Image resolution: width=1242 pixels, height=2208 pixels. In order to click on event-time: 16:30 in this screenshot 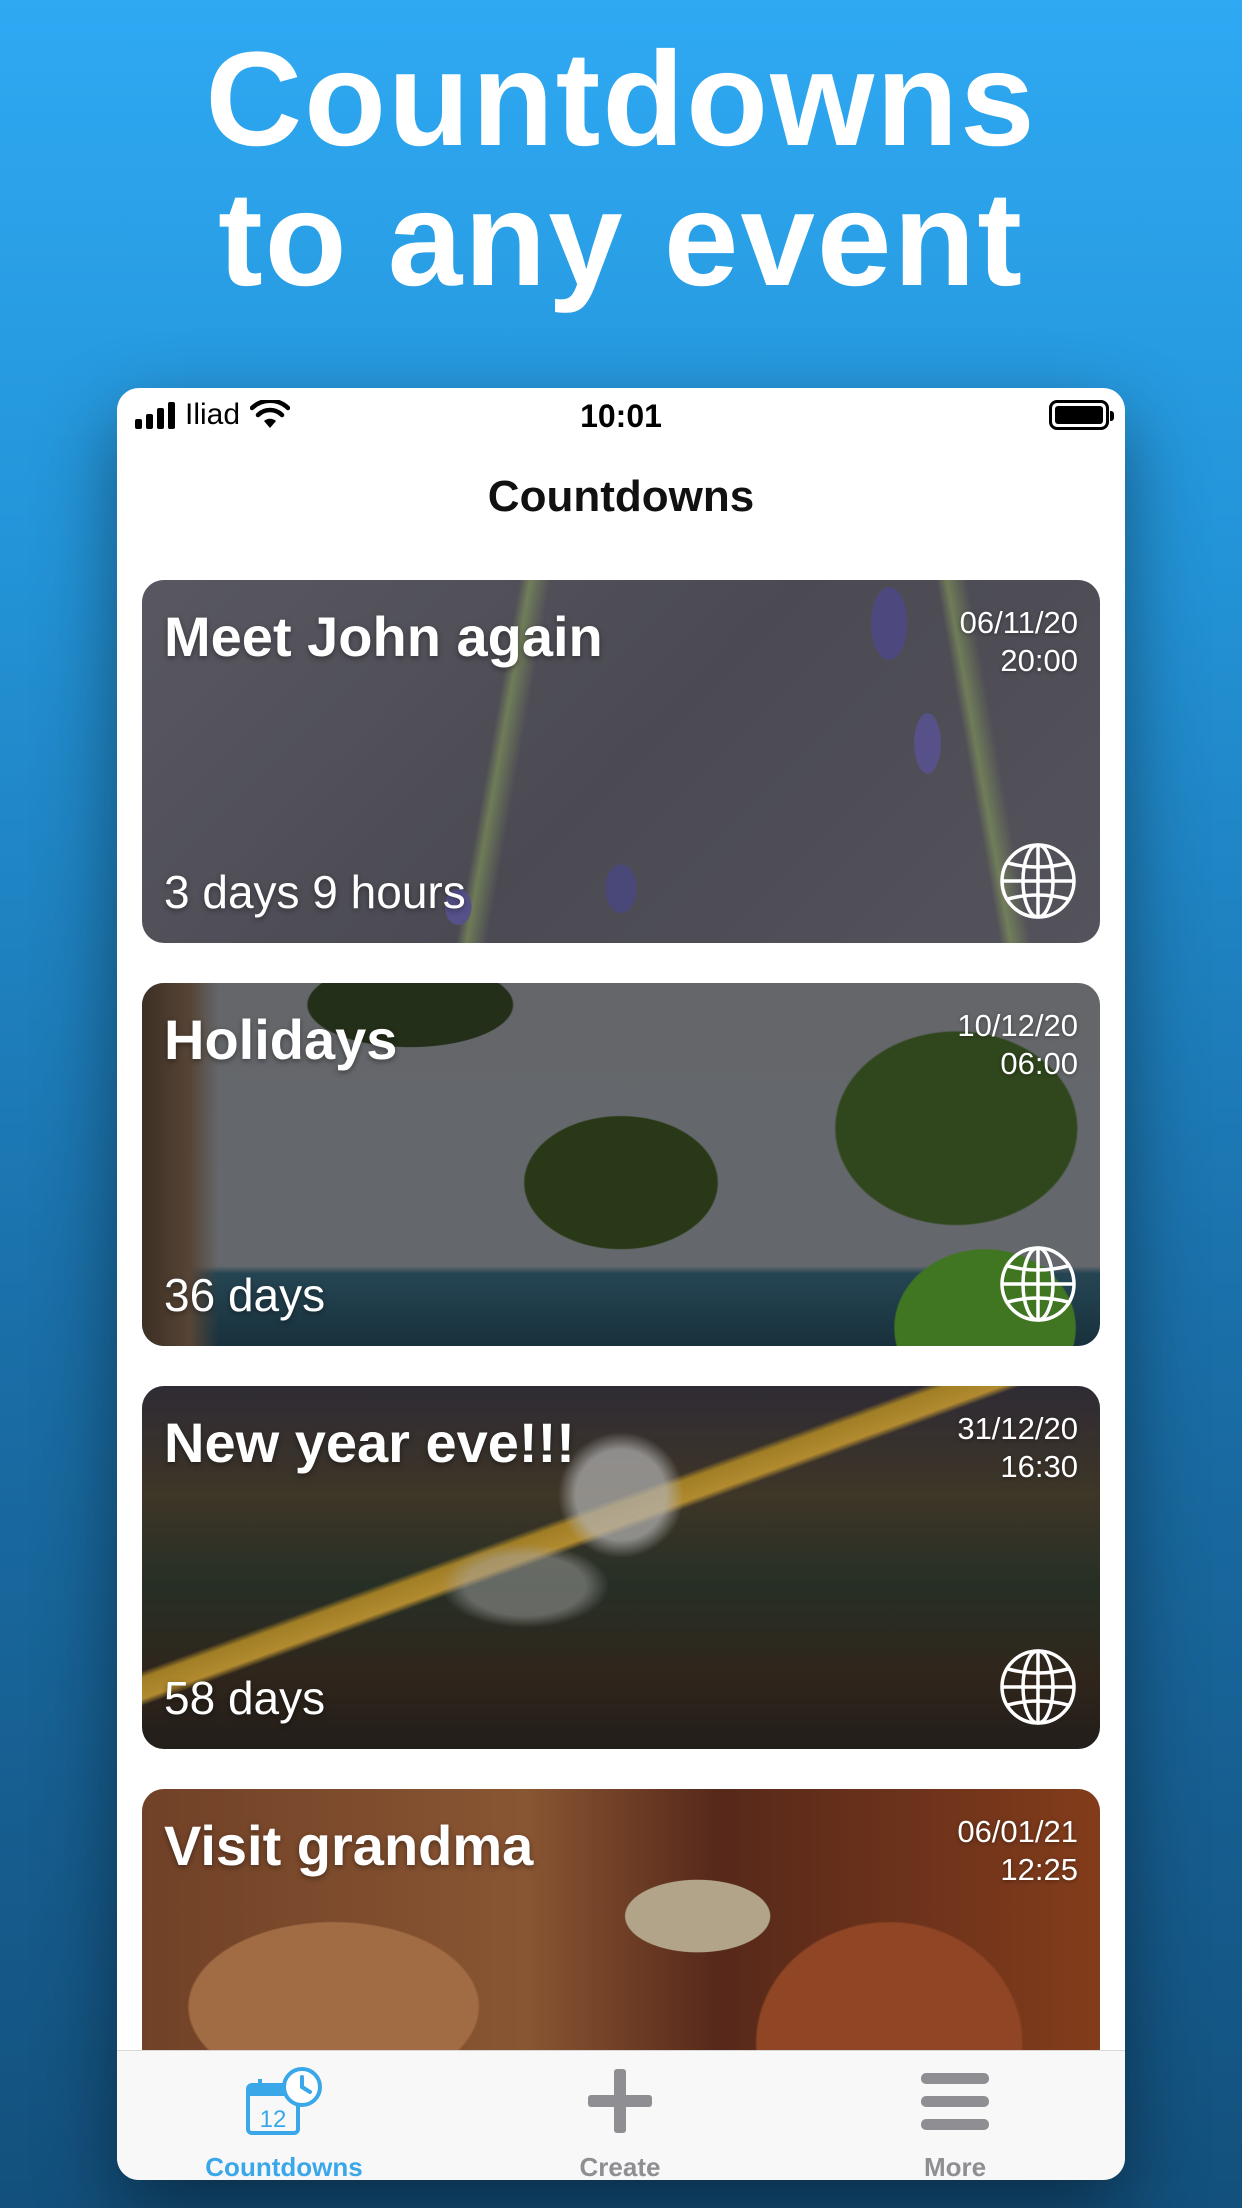, I will do `click(1039, 1466)`.